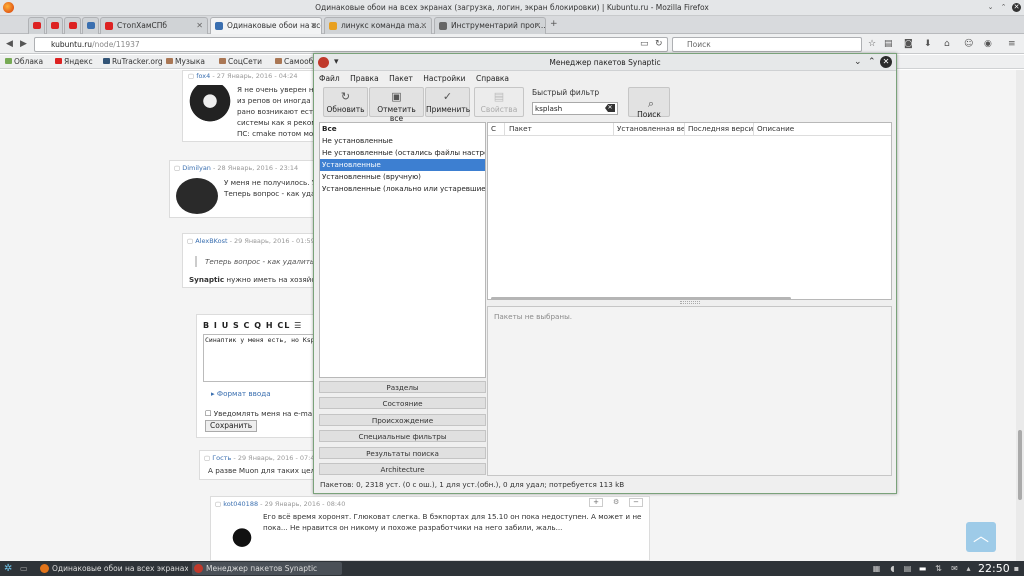  Describe the element at coordinates (211, 241) in the screenshot. I see `comment-author: AlexBKost` at that location.